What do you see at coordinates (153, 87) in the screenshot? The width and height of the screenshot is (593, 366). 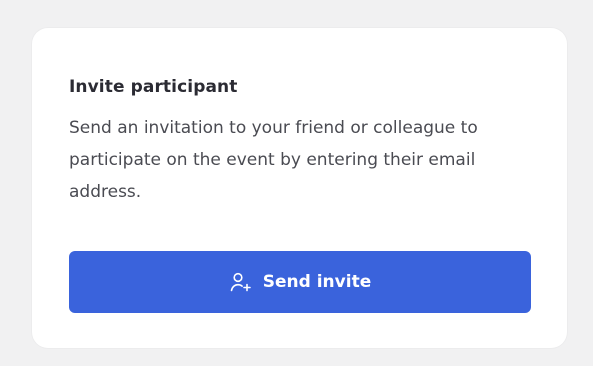 I see `card-title: Invite participant` at bounding box center [153, 87].